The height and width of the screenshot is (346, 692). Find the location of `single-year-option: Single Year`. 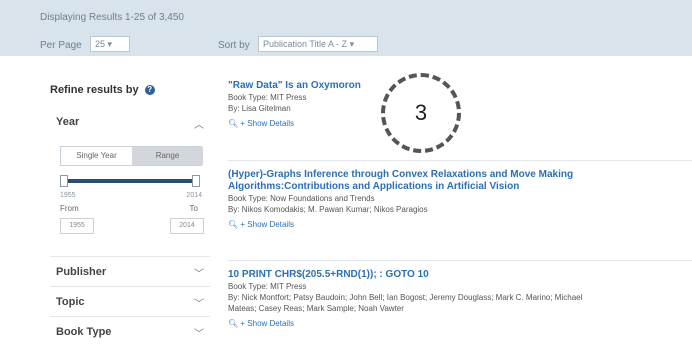

single-year-option: Single Year is located at coordinates (96, 156).